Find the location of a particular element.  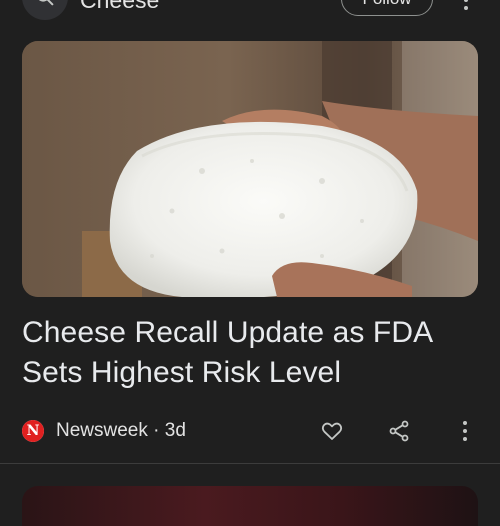

article-meta: N Newsweek · 3d is located at coordinates (250, 431).